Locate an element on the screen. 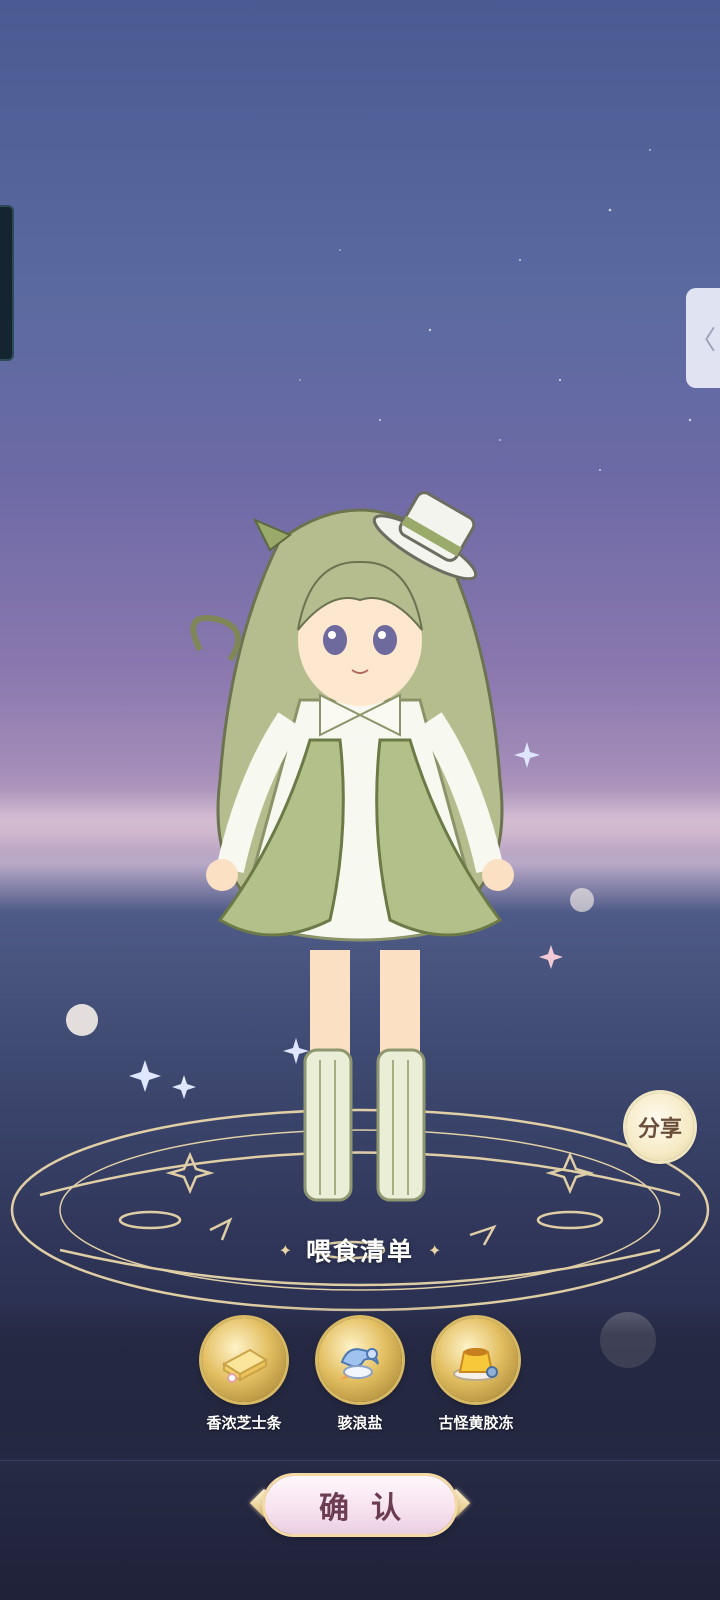 This screenshot has height=1600, width=720. yellow-jelly-icon is located at coordinates (476, 1360).